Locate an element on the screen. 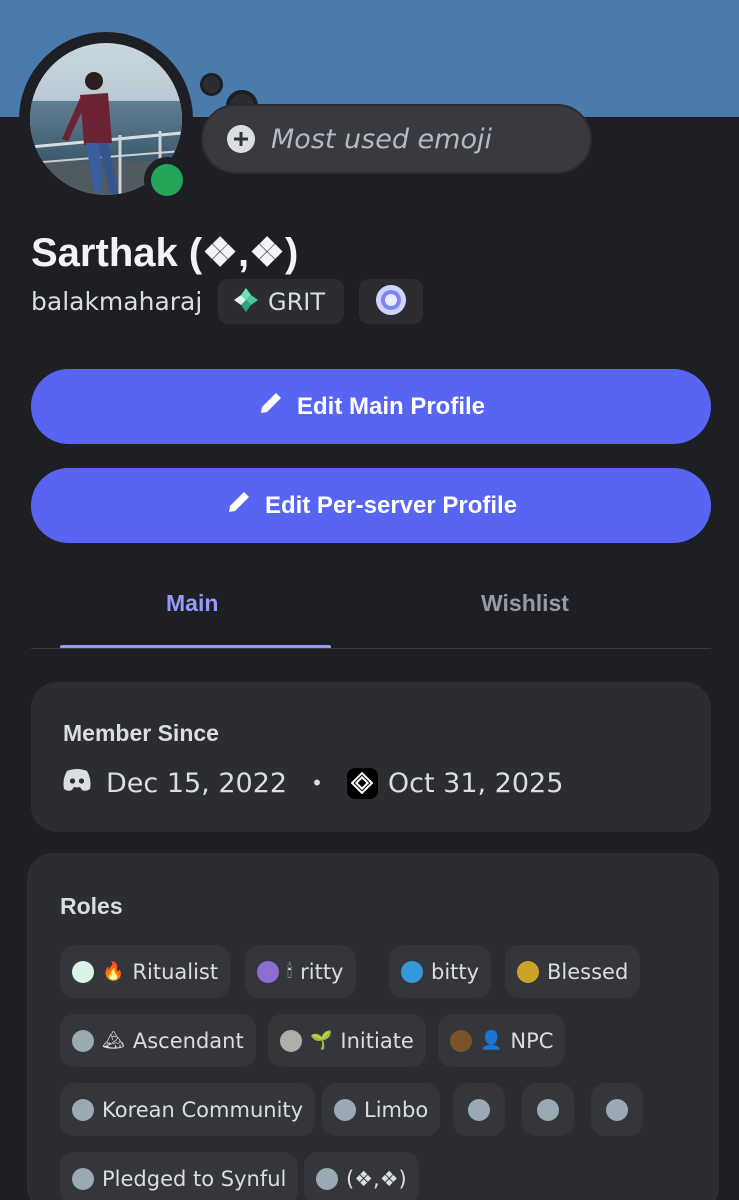 The image size is (739, 1200). role-chip: Korean Community is located at coordinates (188, 1109).